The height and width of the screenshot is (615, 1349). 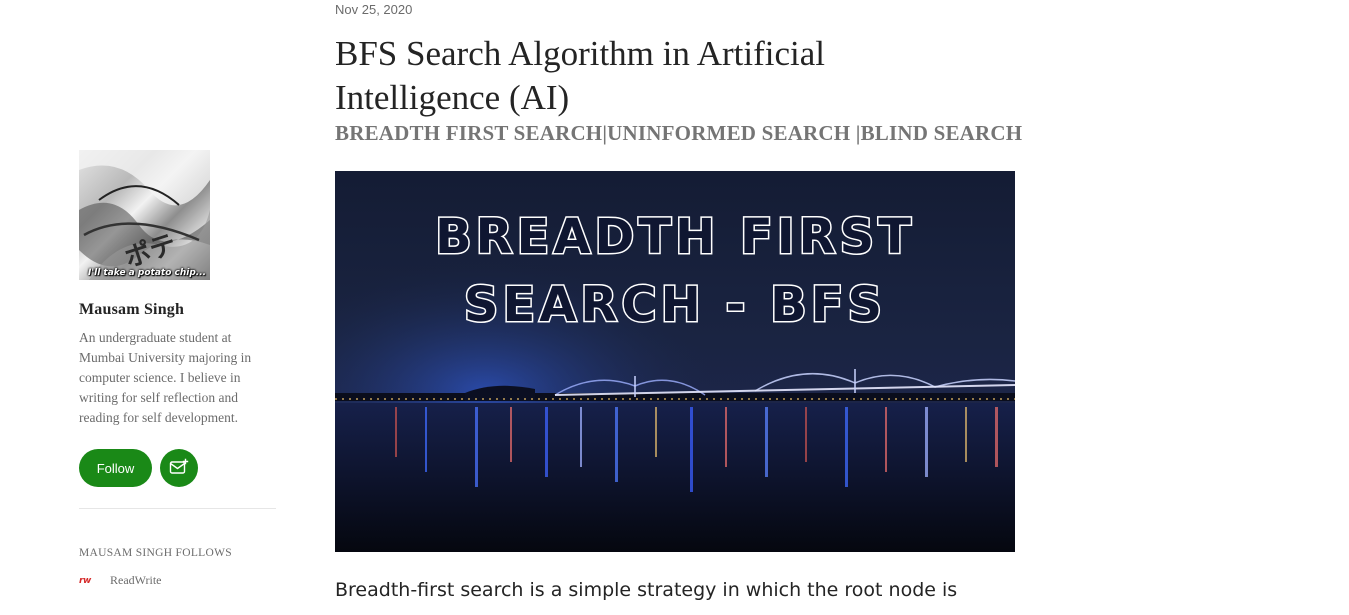 I want to click on readwrite-logo-icon: rw, so click(x=85, y=580).